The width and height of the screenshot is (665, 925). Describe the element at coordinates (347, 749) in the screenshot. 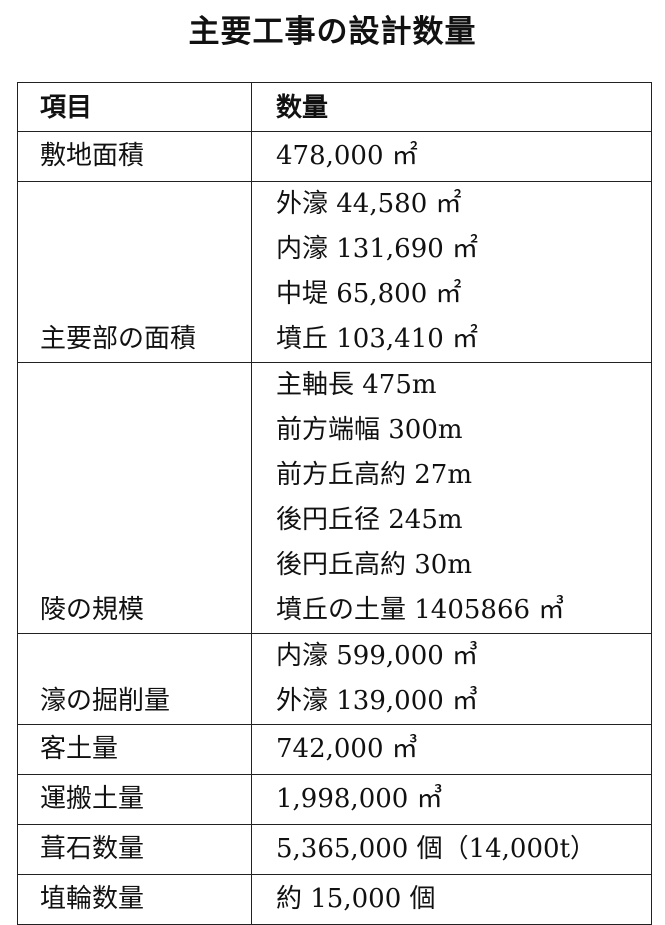

I see `value-text: 742,000 ㎥` at that location.